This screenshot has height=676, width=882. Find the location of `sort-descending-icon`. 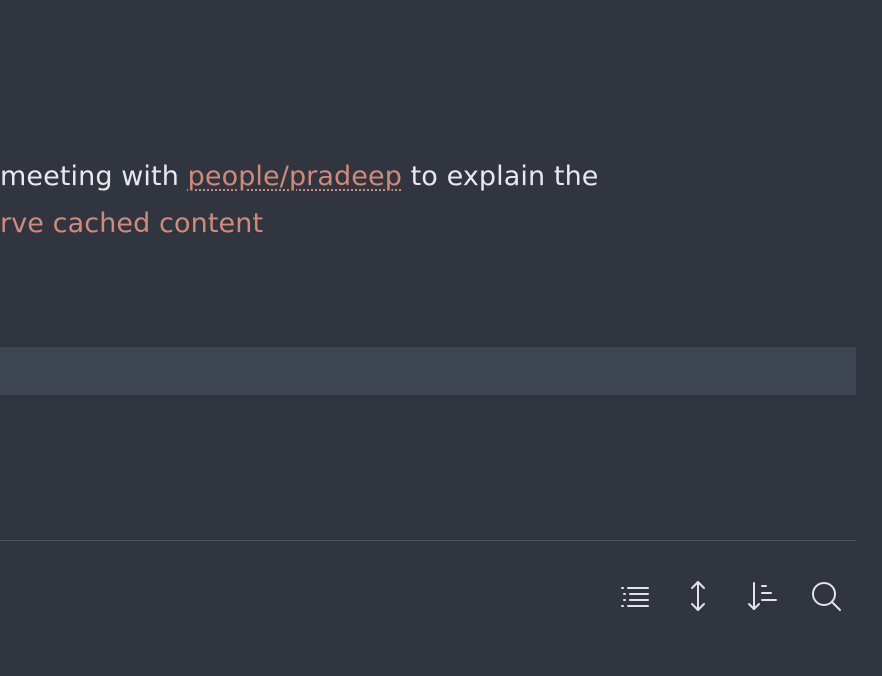

sort-descending-icon is located at coordinates (762, 596).